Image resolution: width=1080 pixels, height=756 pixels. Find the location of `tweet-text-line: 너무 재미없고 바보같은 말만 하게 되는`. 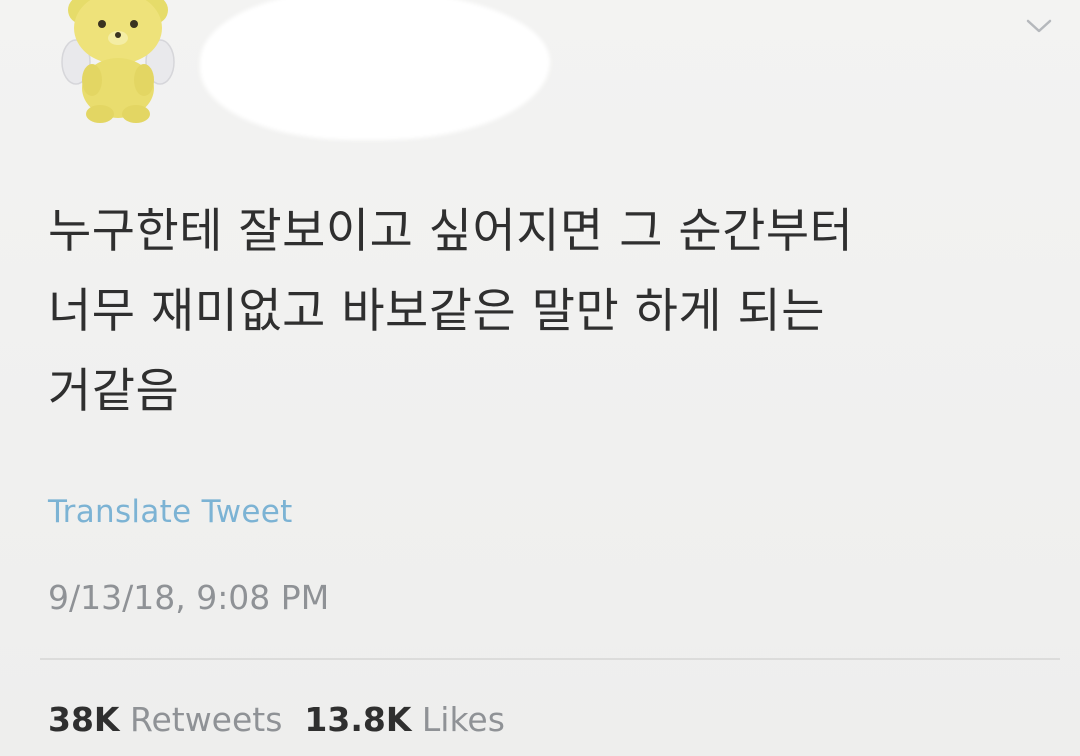

tweet-text-line: 너무 재미없고 바보같은 말만 하게 되는 is located at coordinates (437, 311).